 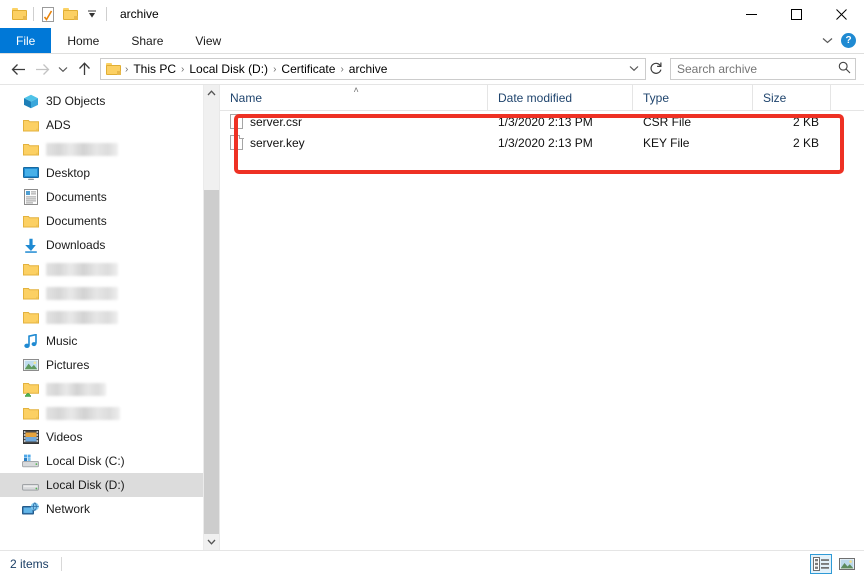 I want to click on scroll-up-arrow-icon, so click(x=211, y=93).